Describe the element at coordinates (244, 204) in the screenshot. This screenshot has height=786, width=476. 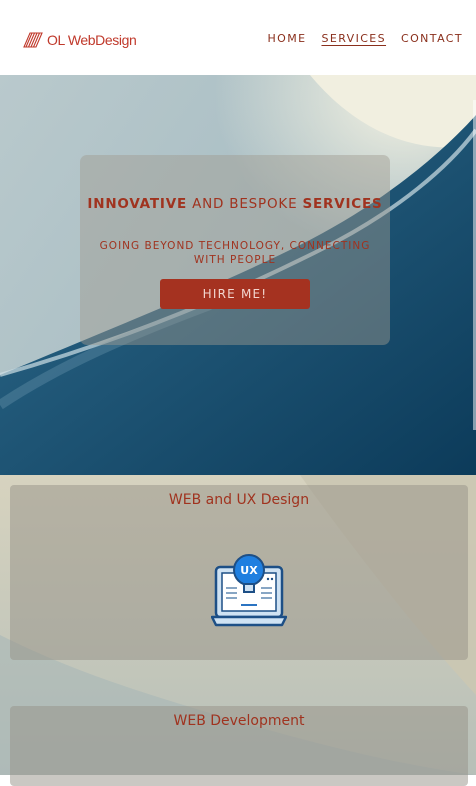
I see `hero-title-middle: AND BESPOKE` at that location.